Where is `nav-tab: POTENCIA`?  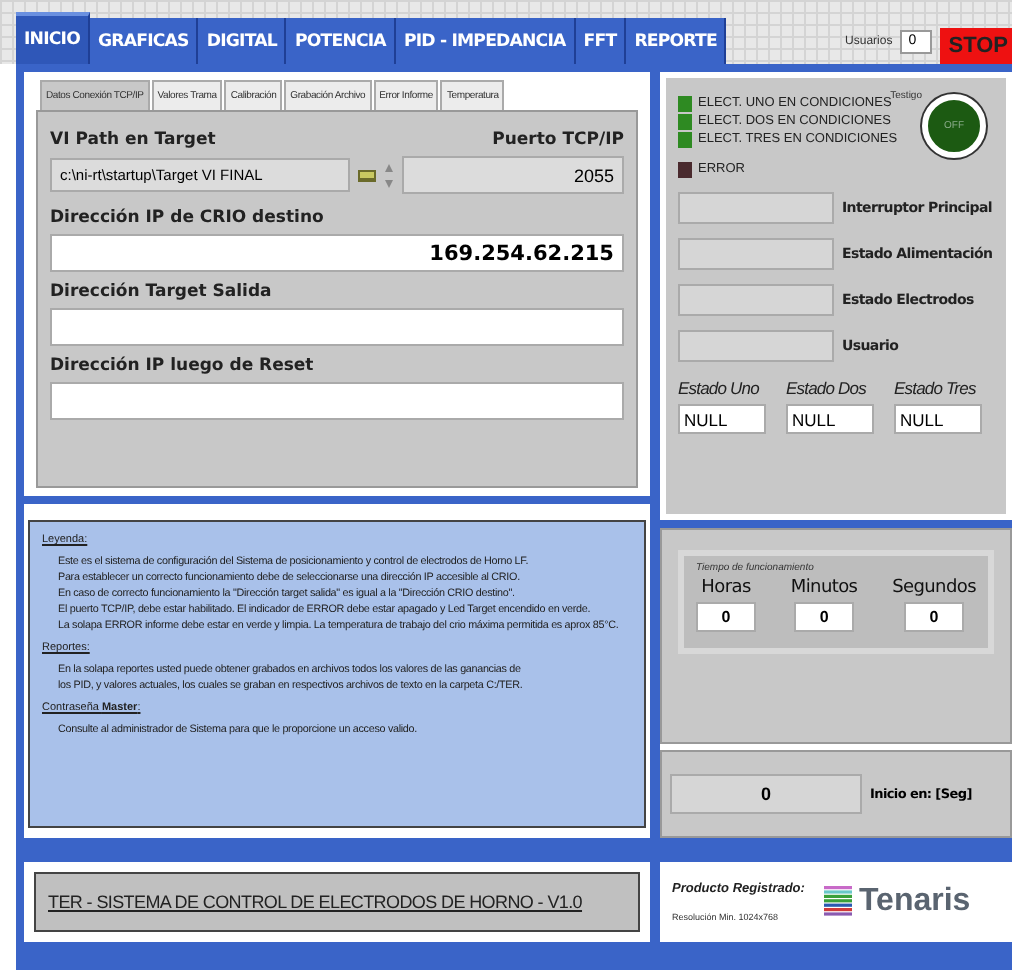 nav-tab: POTENCIA is located at coordinates (341, 41).